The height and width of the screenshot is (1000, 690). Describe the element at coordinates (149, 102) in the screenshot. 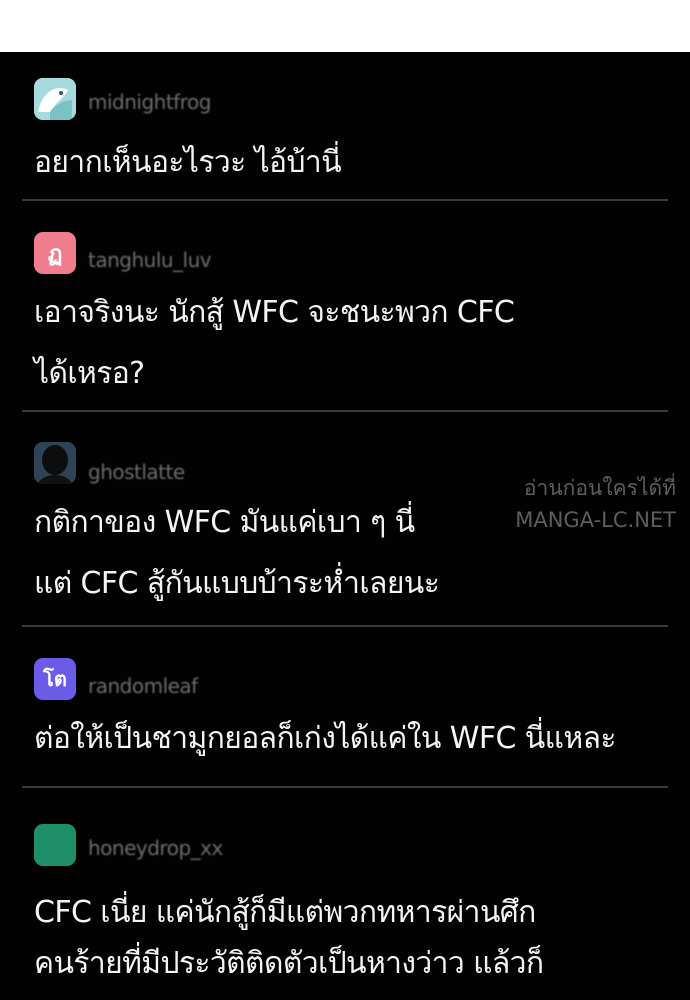

I see `comment-username: midnightfrog` at that location.